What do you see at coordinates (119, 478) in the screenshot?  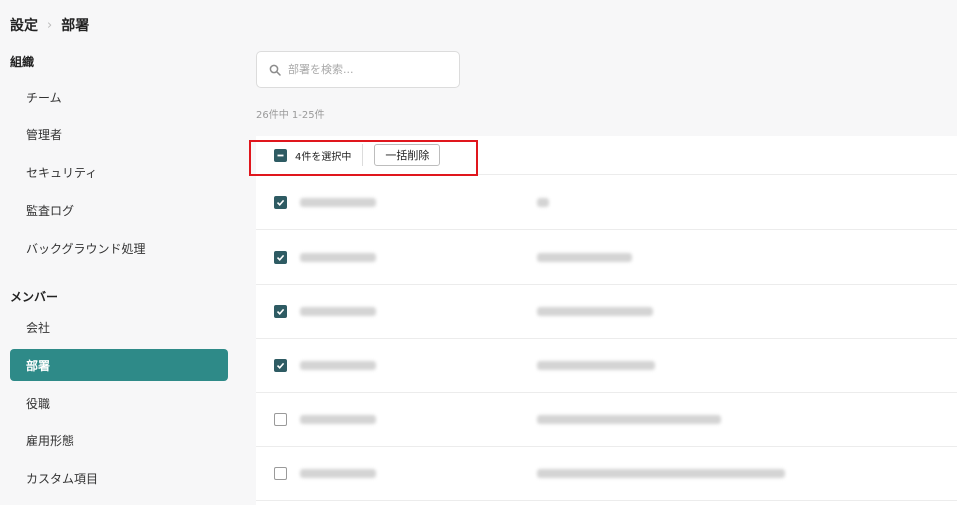 I see `sidebar-item-custom-fields: カスタム項目` at bounding box center [119, 478].